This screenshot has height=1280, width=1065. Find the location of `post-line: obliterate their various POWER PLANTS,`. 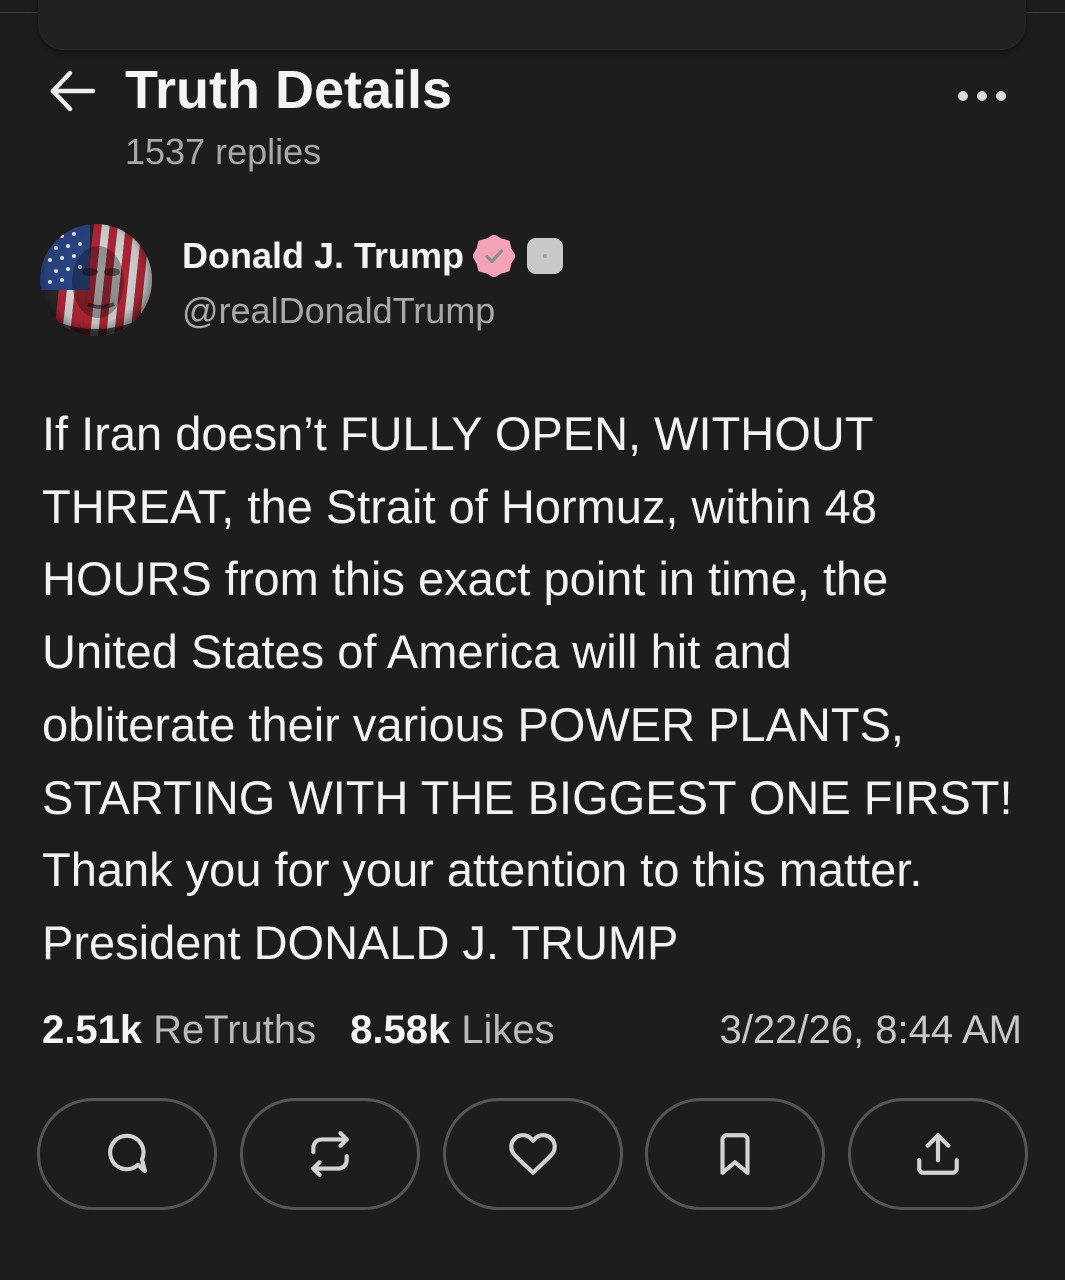

post-line: obliterate their various POWER PLANTS, is located at coordinates (473, 724).